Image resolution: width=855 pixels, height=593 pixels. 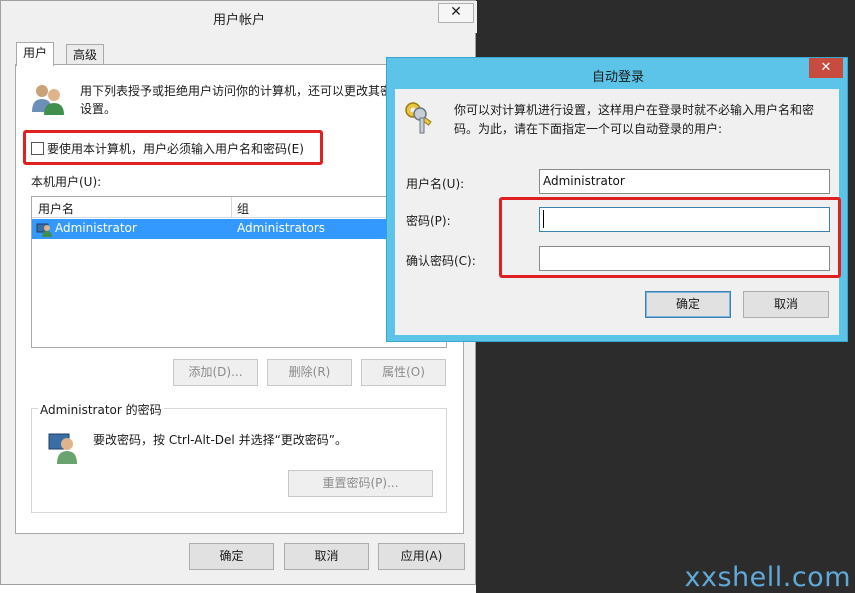 I want to click on column-header-group: 组, so click(x=243, y=208).